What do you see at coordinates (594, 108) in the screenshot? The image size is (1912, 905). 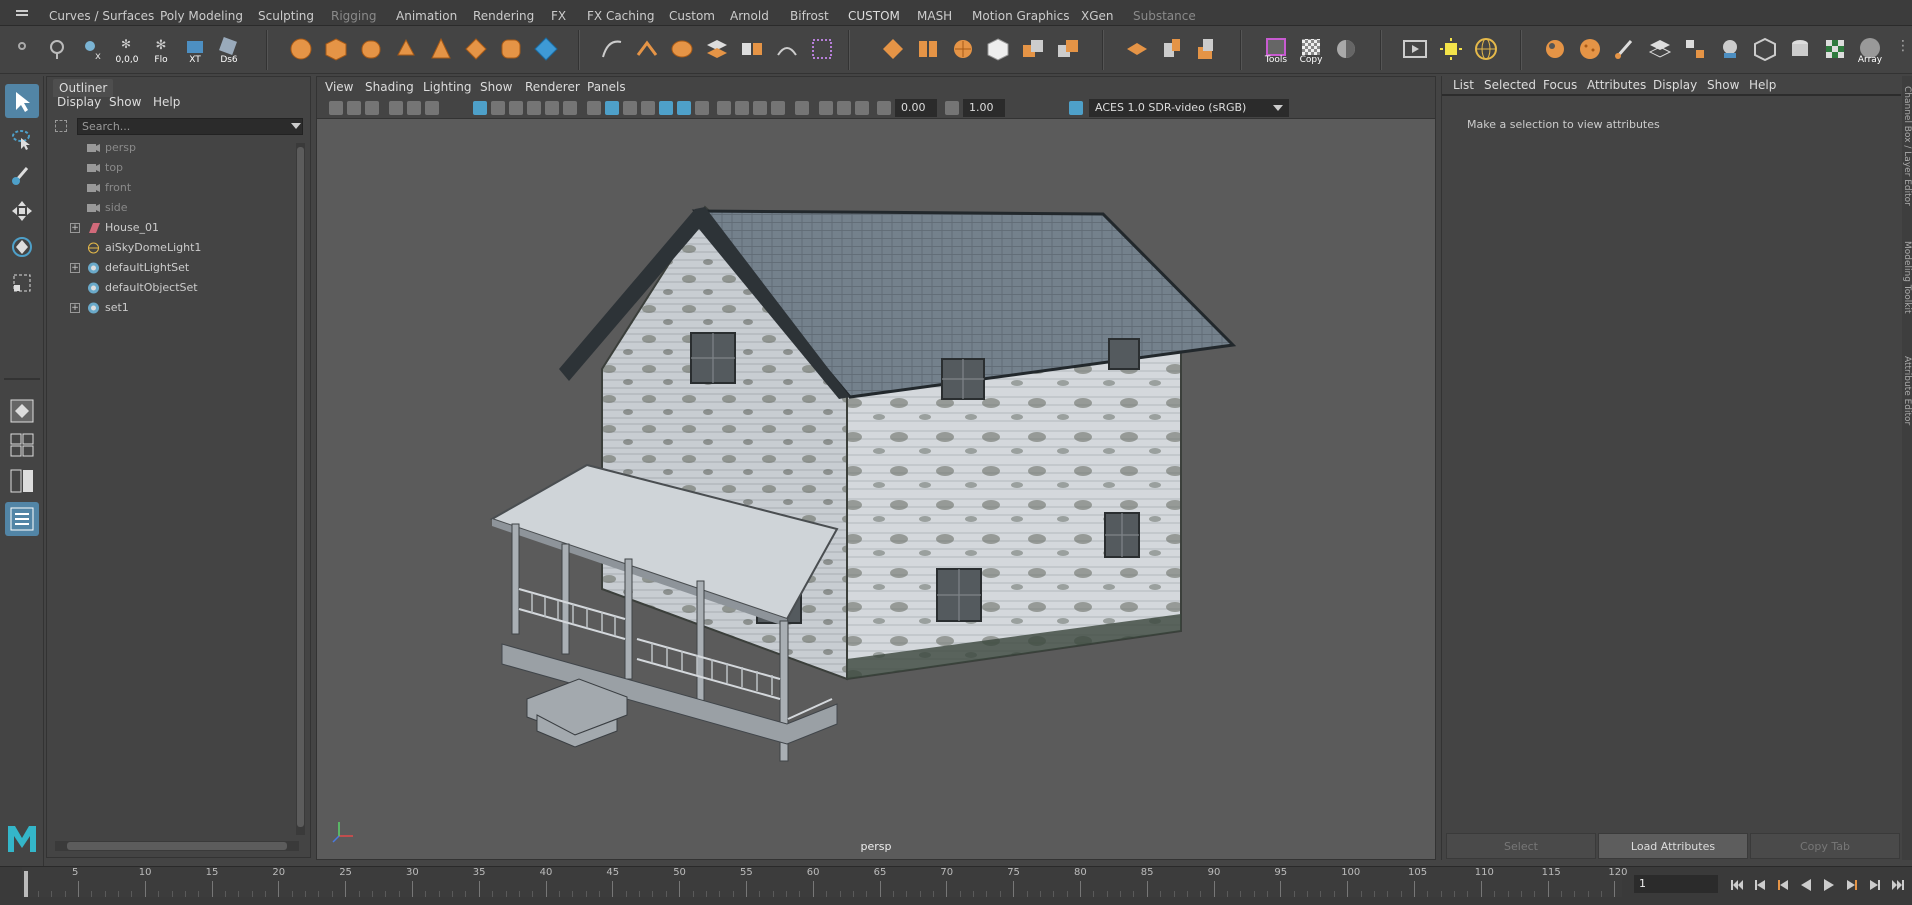 I see `wireframe-icon` at bounding box center [594, 108].